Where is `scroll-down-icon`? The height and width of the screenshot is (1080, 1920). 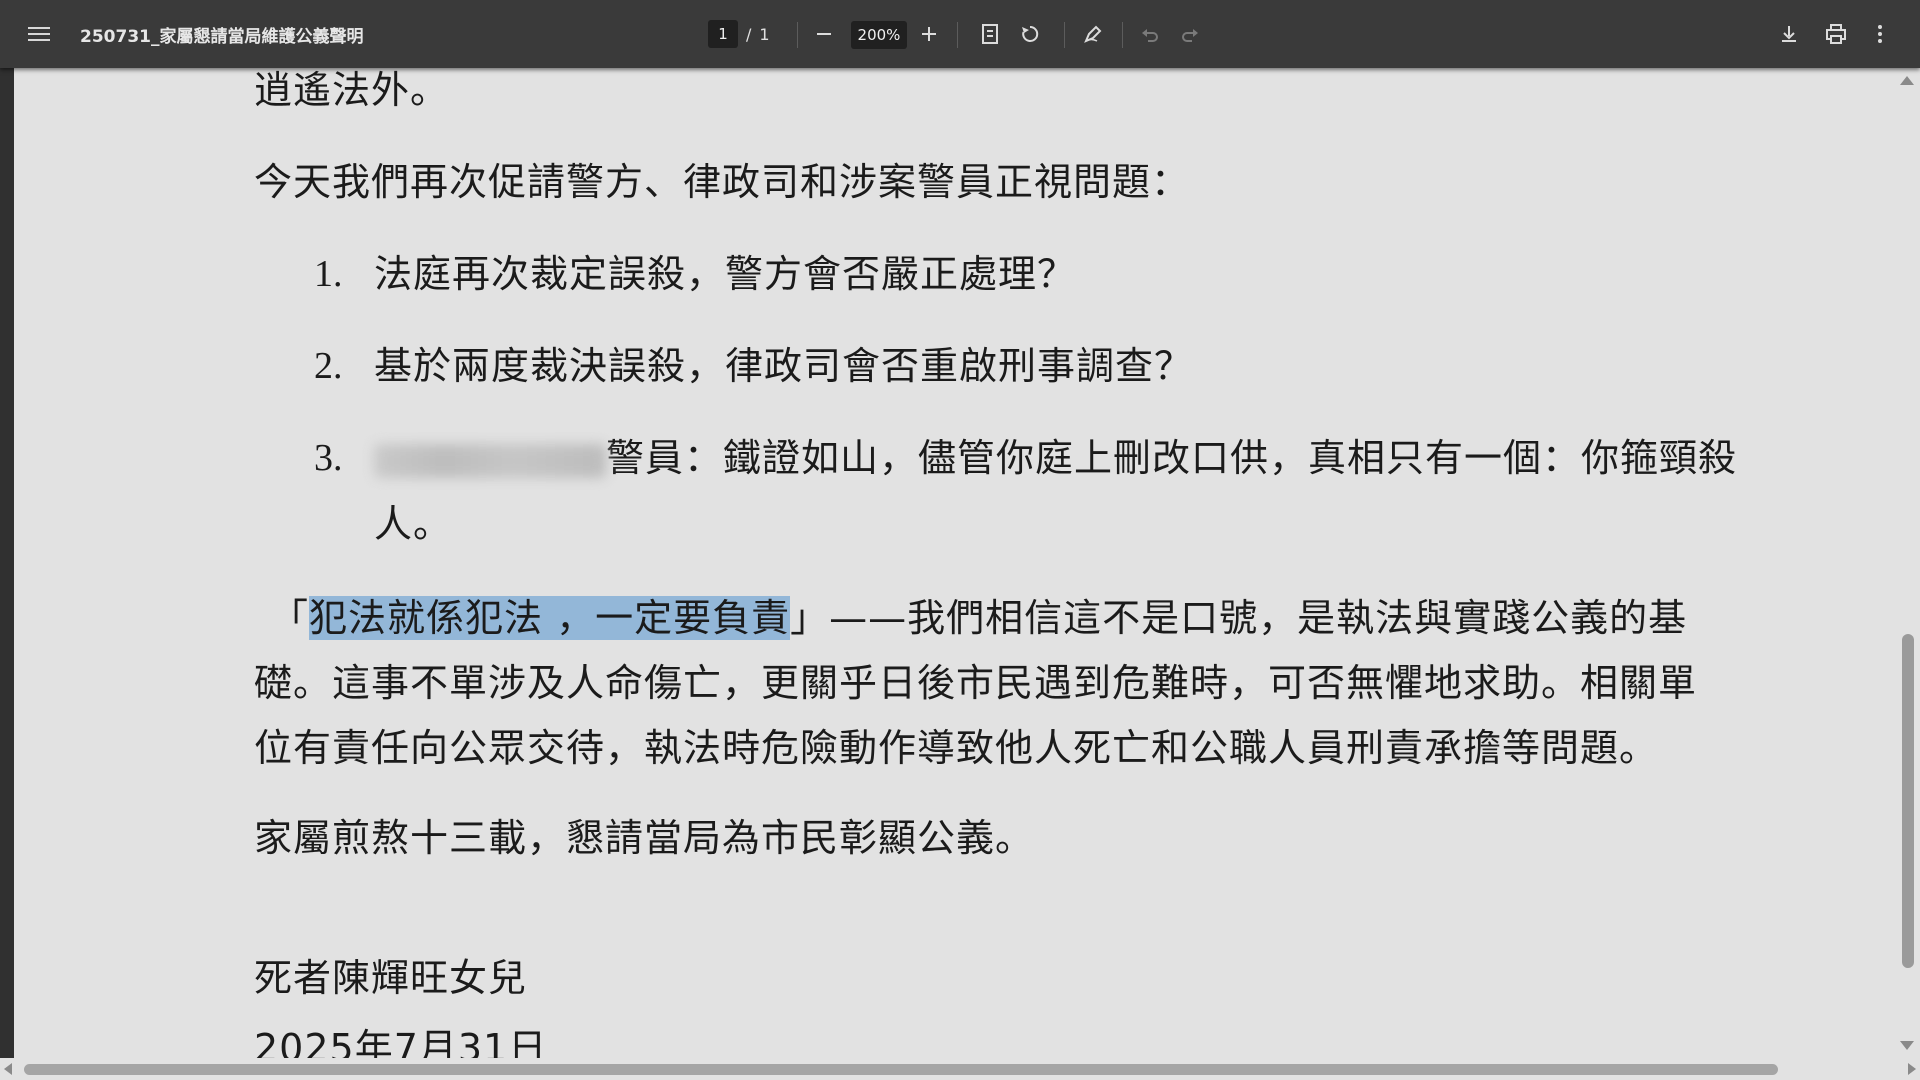 scroll-down-icon is located at coordinates (1907, 1045).